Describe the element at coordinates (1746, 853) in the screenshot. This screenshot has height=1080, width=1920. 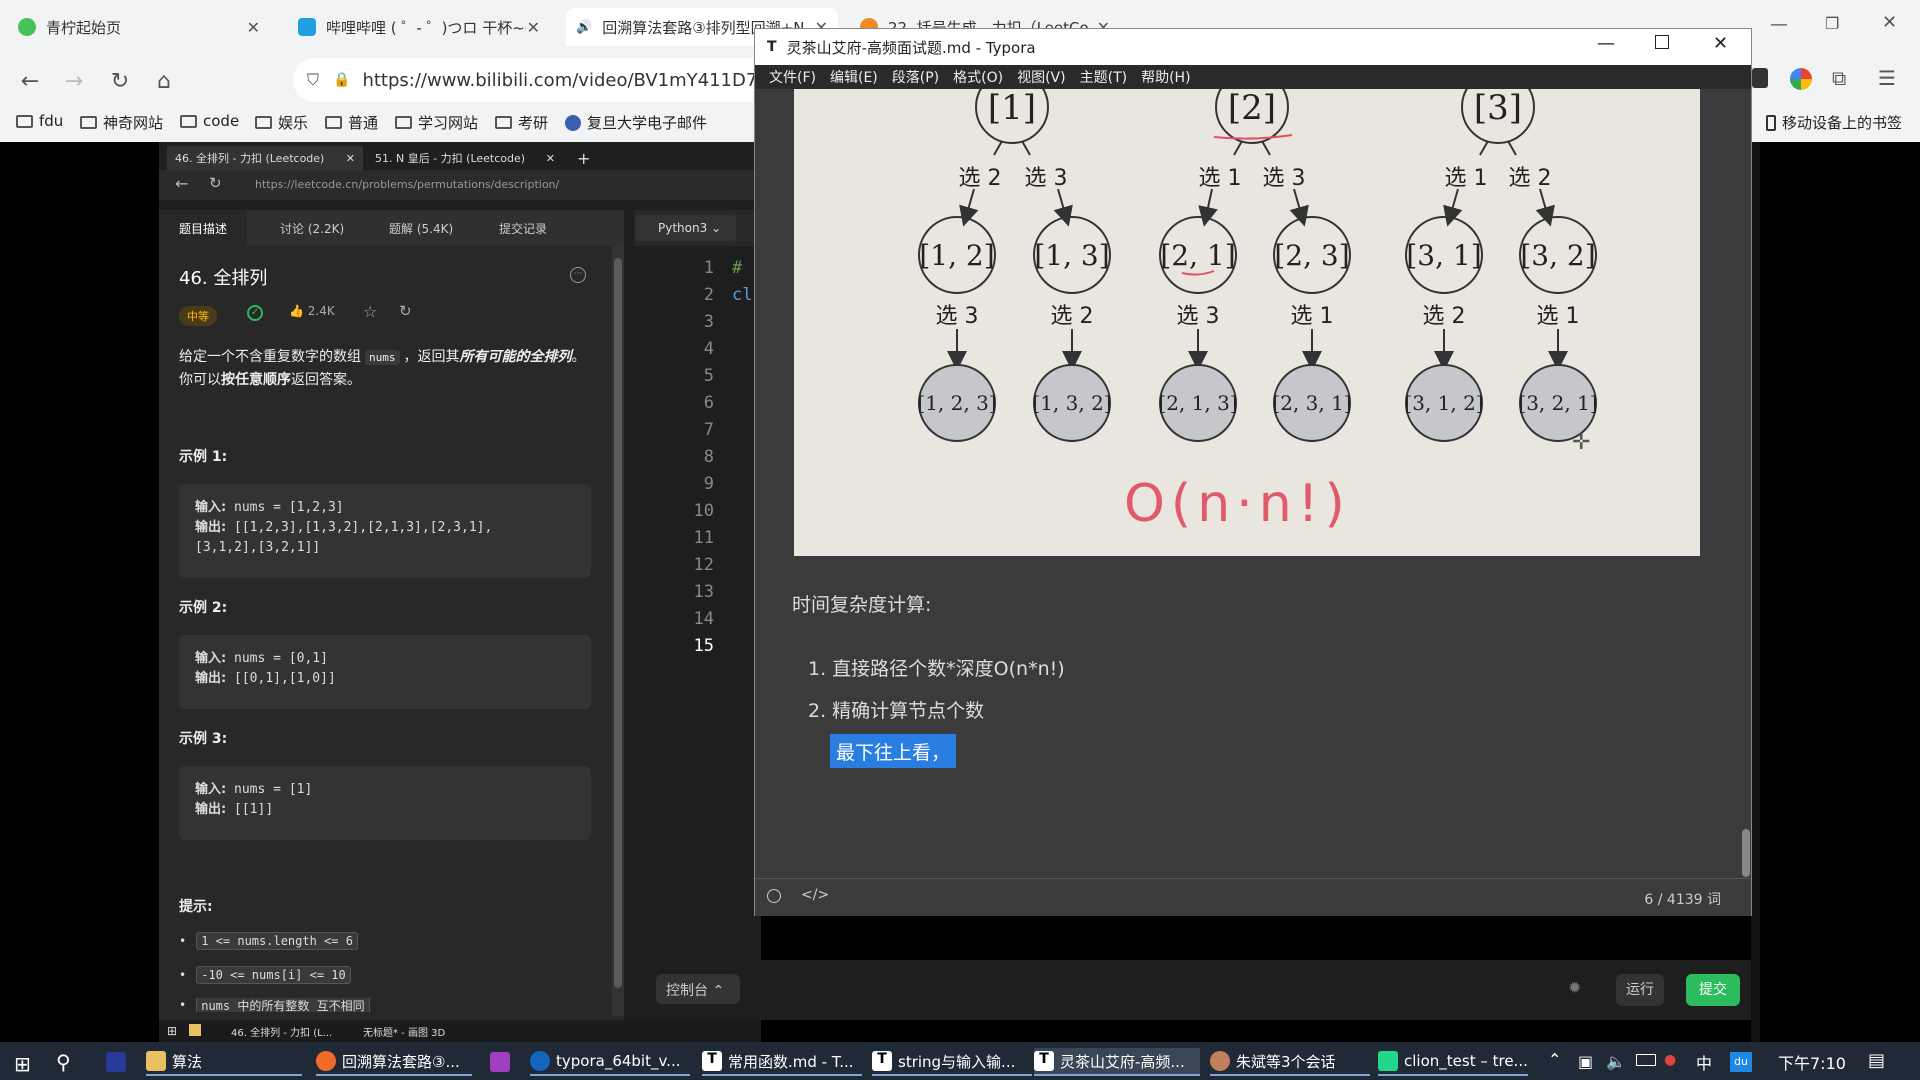
I see `typora-scrollbar` at that location.